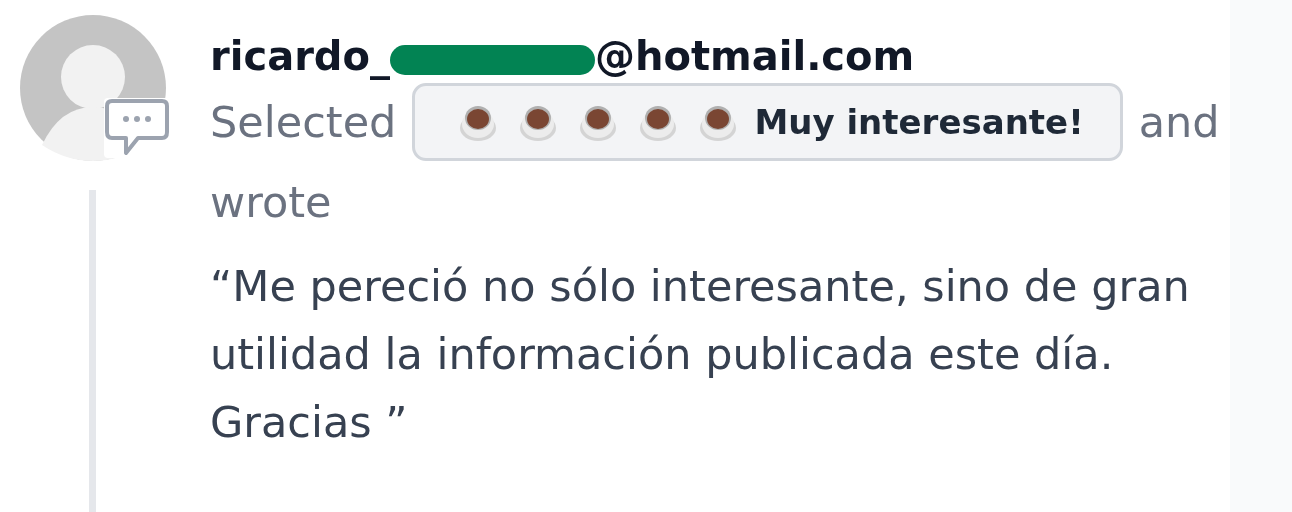 The width and height of the screenshot is (1292, 512). Describe the element at coordinates (137, 128) in the screenshot. I see `comment-icon` at that location.